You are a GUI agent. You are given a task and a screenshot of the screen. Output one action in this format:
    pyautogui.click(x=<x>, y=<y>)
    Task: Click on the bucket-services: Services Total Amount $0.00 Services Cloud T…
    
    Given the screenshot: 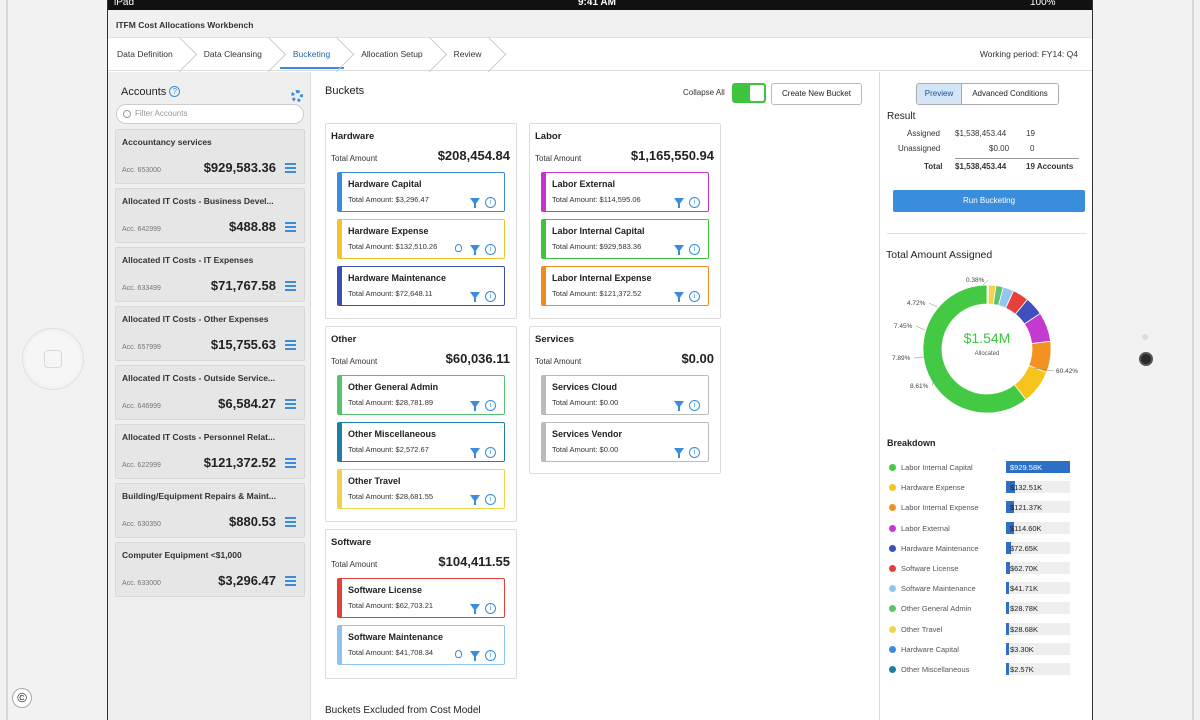 What is the action you would take?
    pyautogui.click(x=625, y=400)
    